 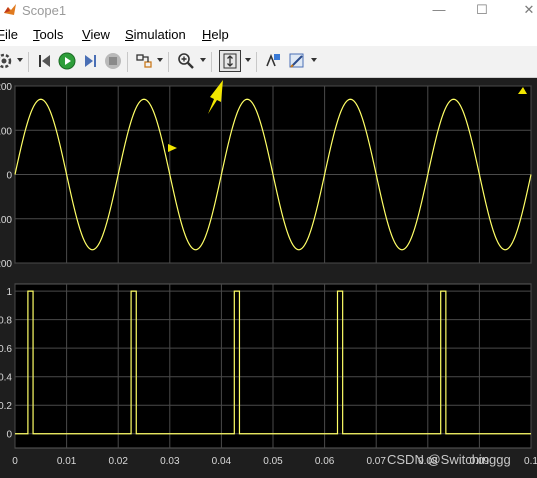 I want to click on style-dropdown-arrow, so click(x=314, y=60).